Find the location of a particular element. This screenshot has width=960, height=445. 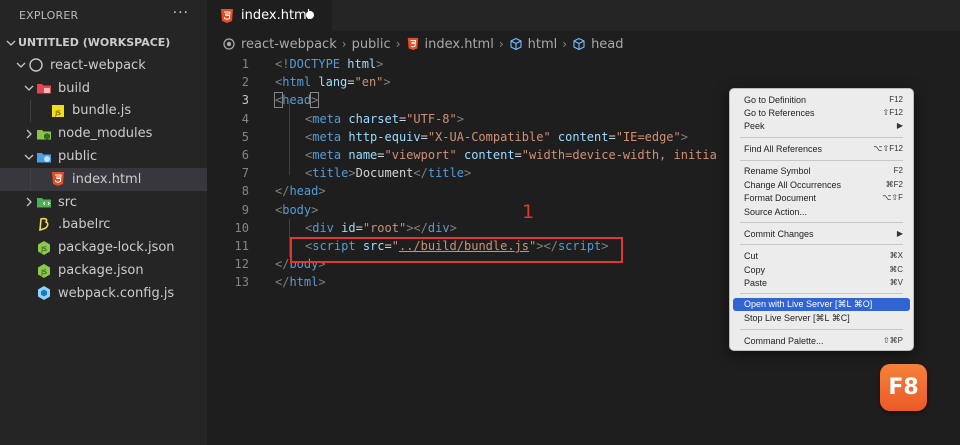

public-folder-icon is located at coordinates (44, 157).